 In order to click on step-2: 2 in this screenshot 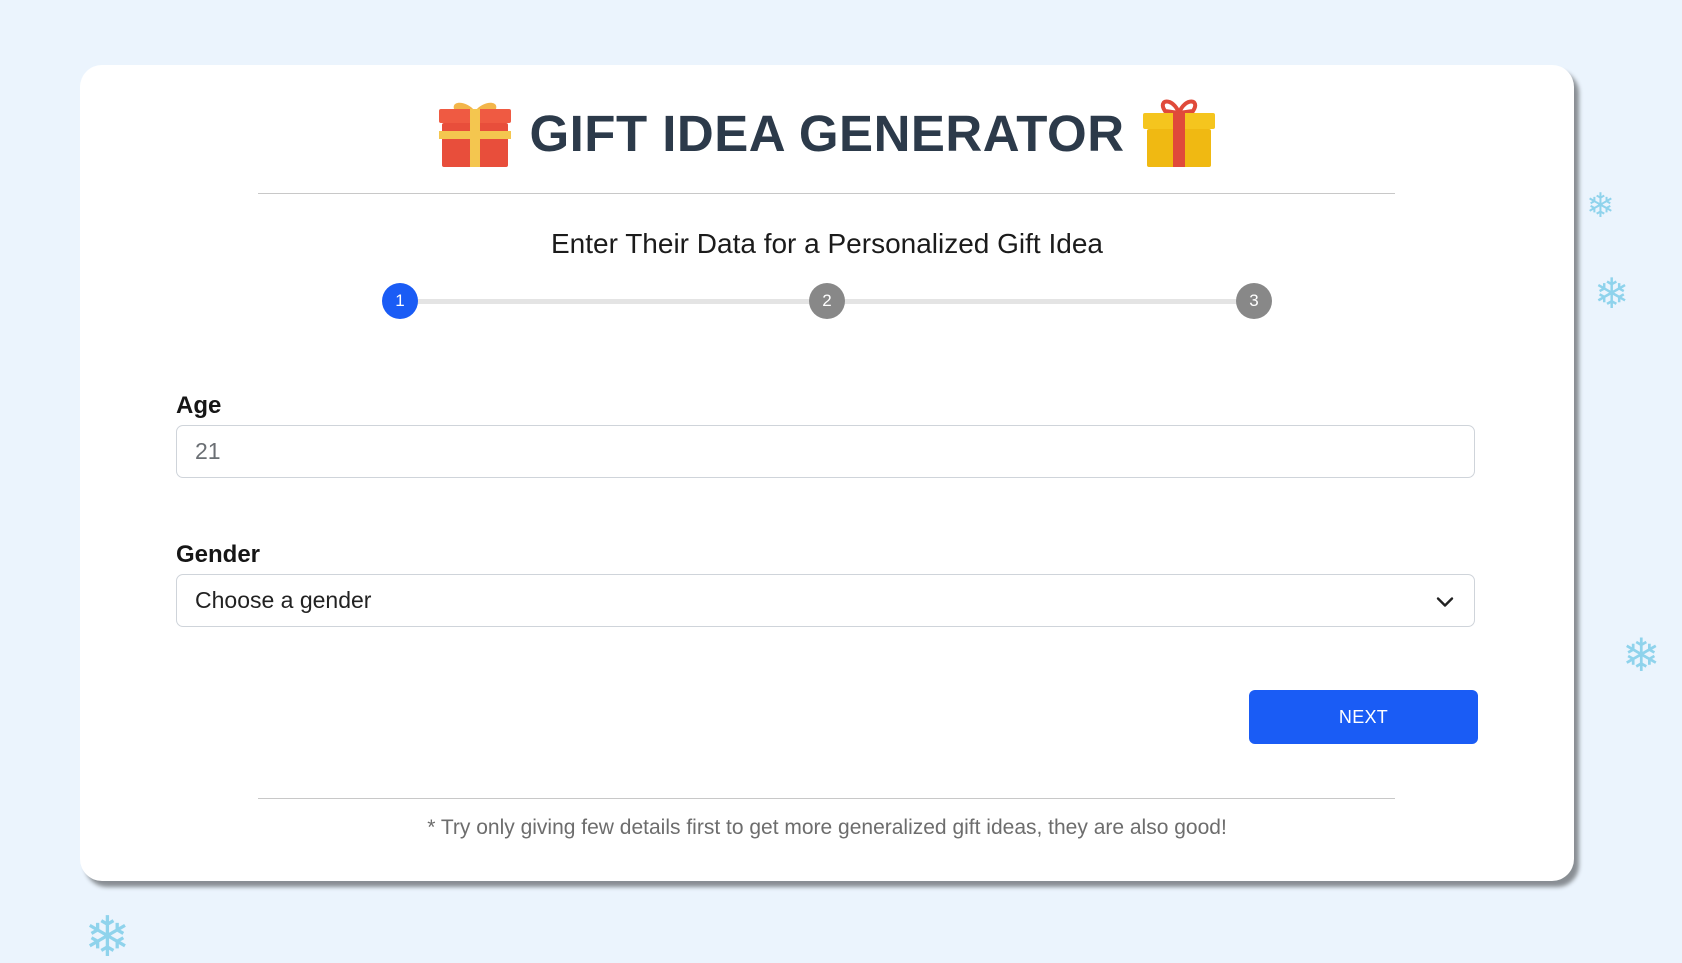, I will do `click(827, 301)`.